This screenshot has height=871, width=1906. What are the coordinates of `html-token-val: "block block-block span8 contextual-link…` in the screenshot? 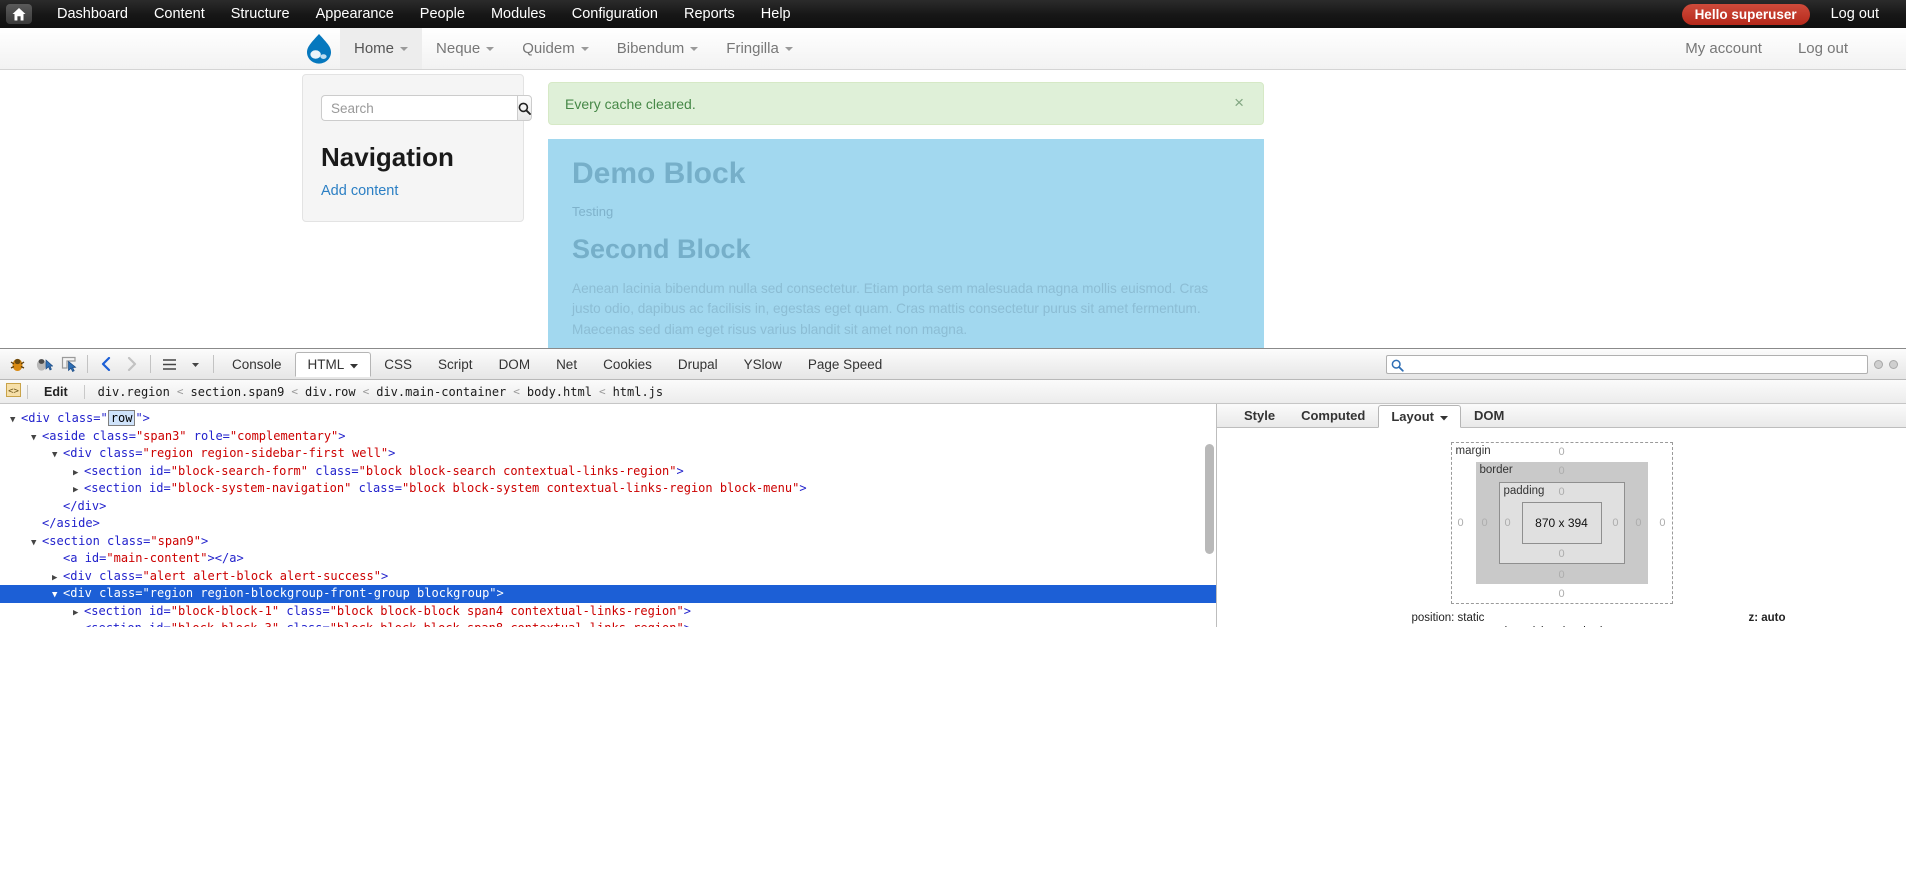 It's located at (507, 624).